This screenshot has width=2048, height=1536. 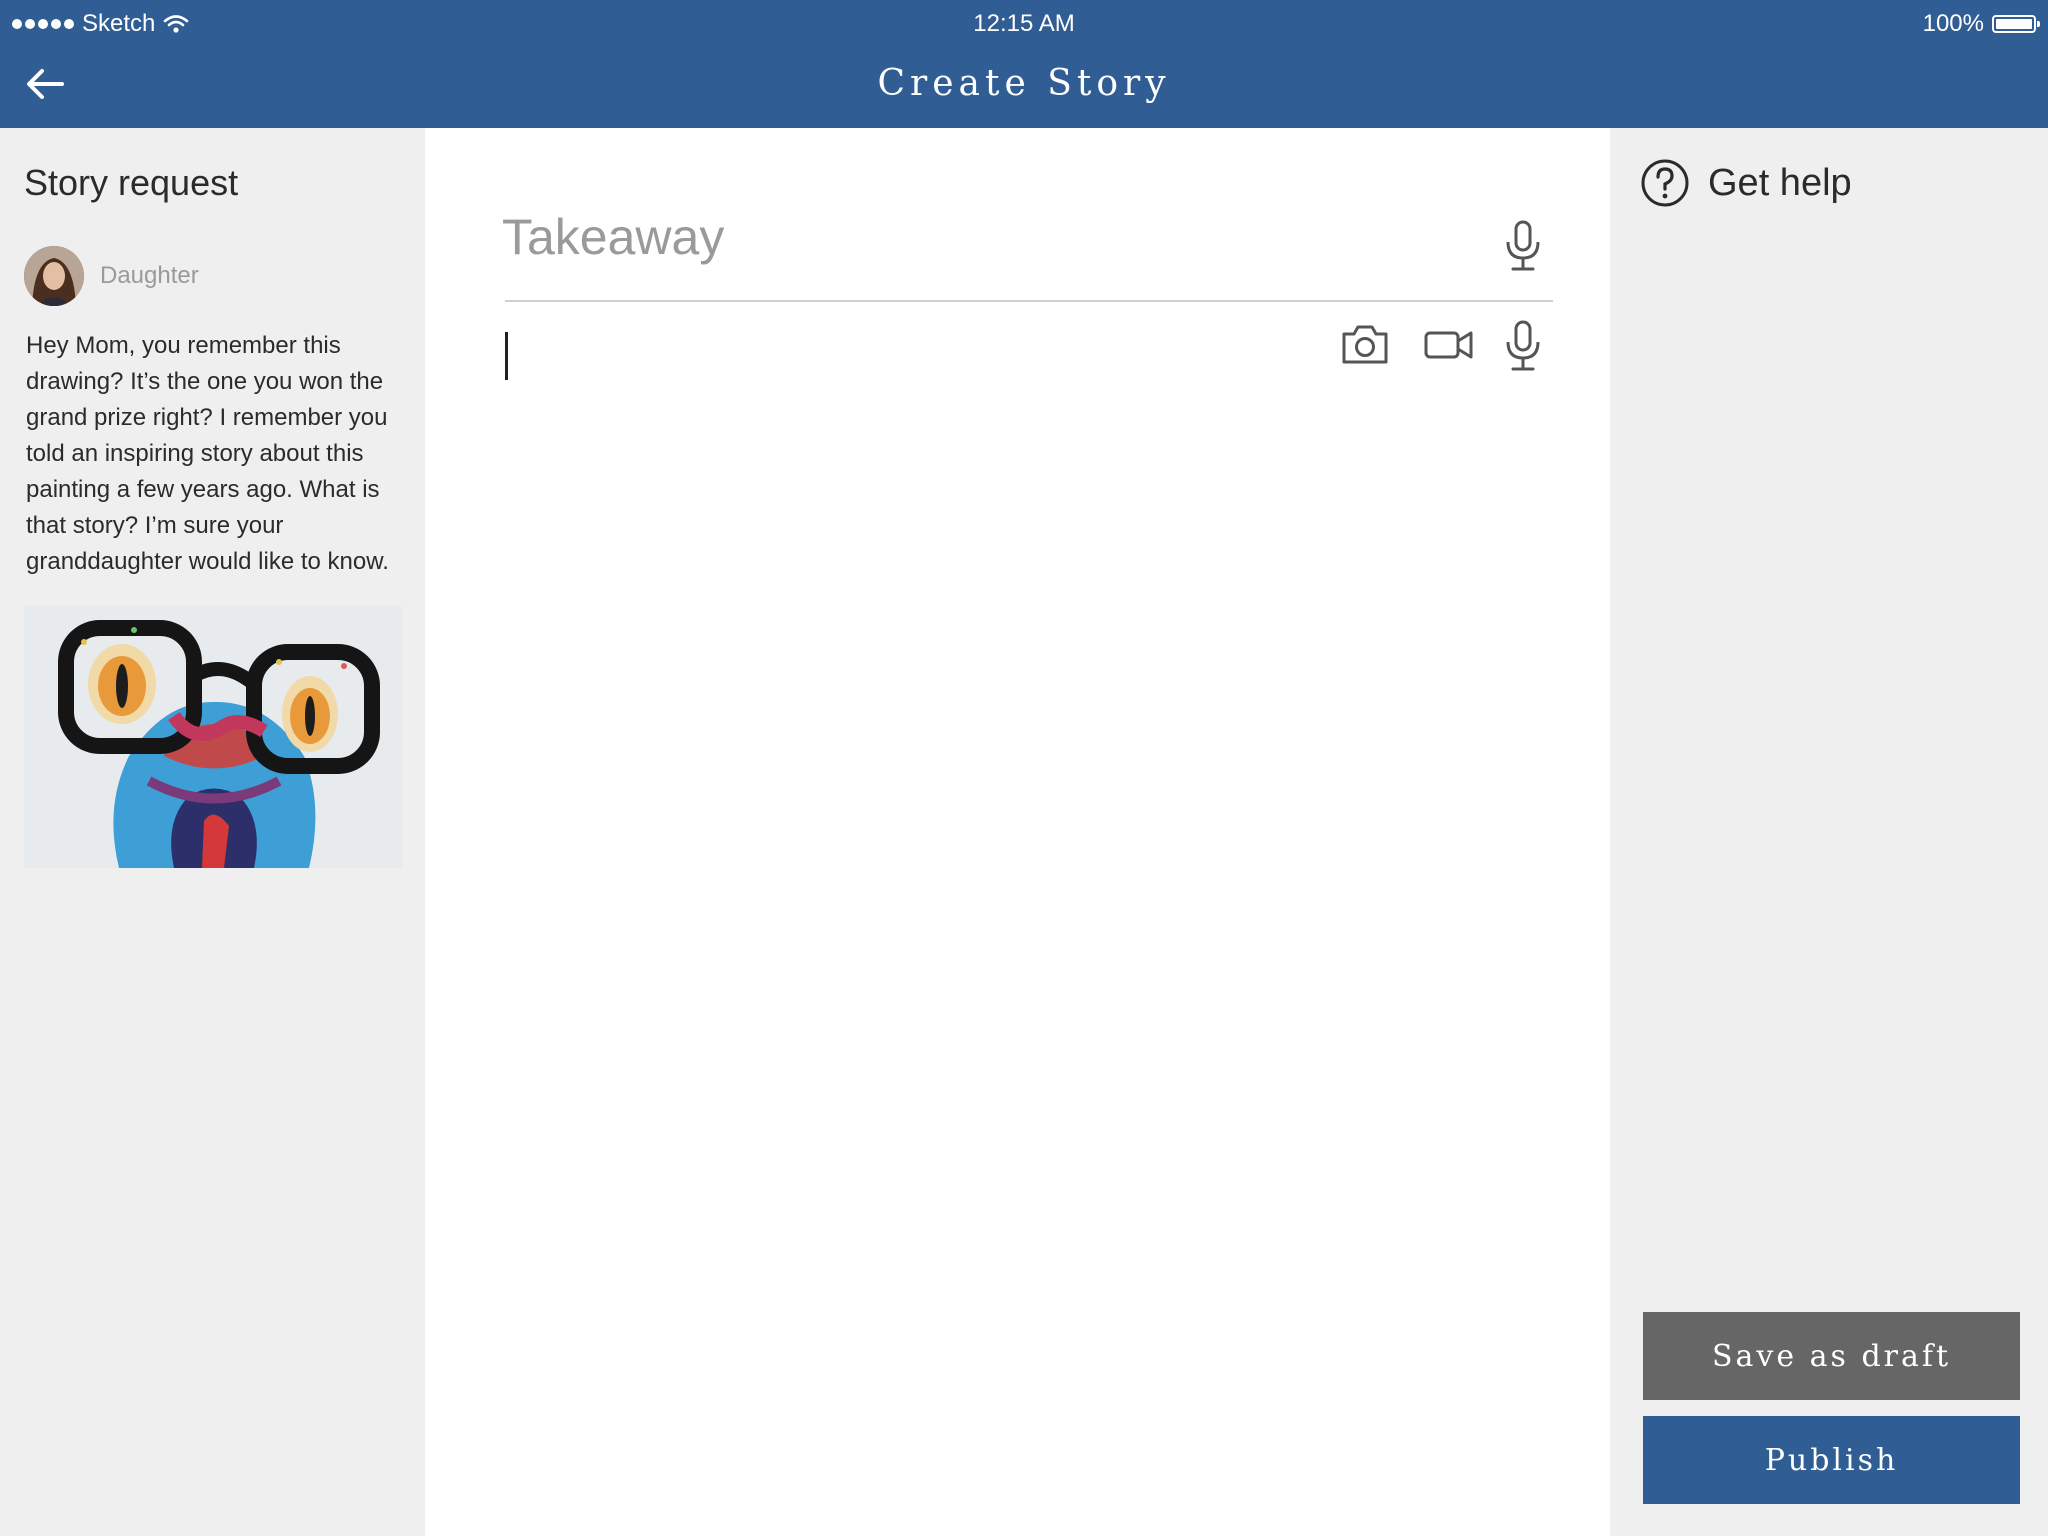 I want to click on takeaway-input: Takeaway, so click(x=613, y=237).